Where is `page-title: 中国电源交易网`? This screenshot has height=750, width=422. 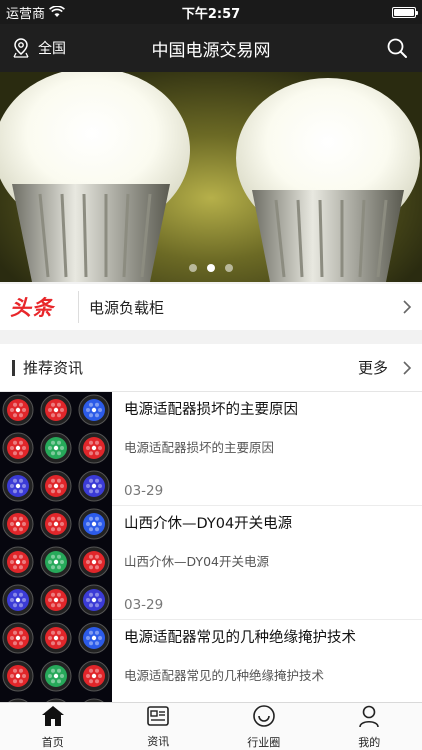
page-title: 中国电源交易网 is located at coordinates (211, 50).